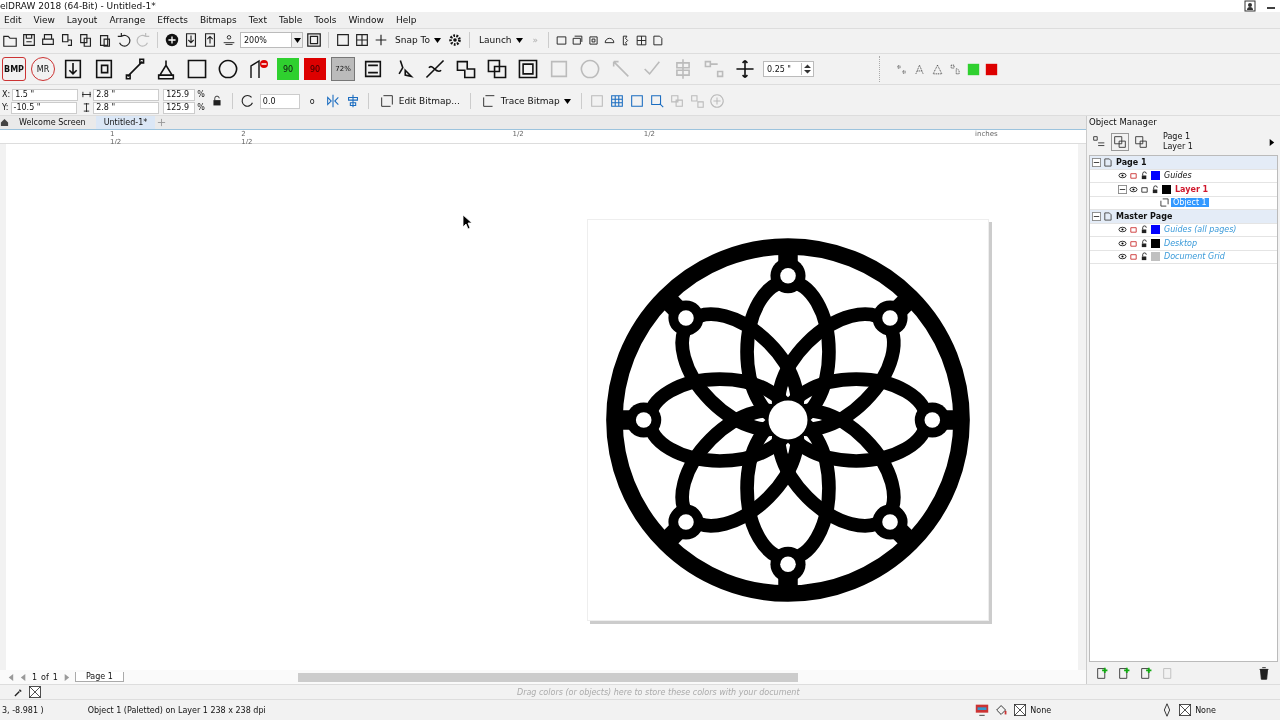 The image size is (1280, 720). I want to click on mesh-icon, so click(616, 101).